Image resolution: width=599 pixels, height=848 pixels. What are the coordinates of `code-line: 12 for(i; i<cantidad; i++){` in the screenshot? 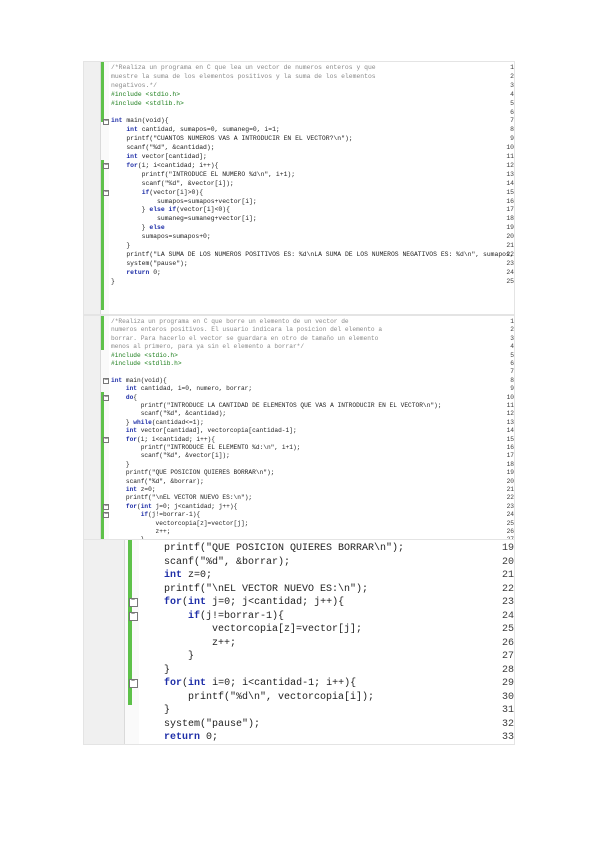 It's located at (299, 166).